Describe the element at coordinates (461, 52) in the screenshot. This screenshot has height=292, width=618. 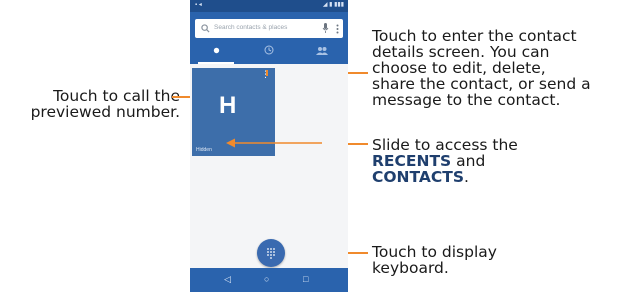
I see `details-line2: details screen. You can` at that location.